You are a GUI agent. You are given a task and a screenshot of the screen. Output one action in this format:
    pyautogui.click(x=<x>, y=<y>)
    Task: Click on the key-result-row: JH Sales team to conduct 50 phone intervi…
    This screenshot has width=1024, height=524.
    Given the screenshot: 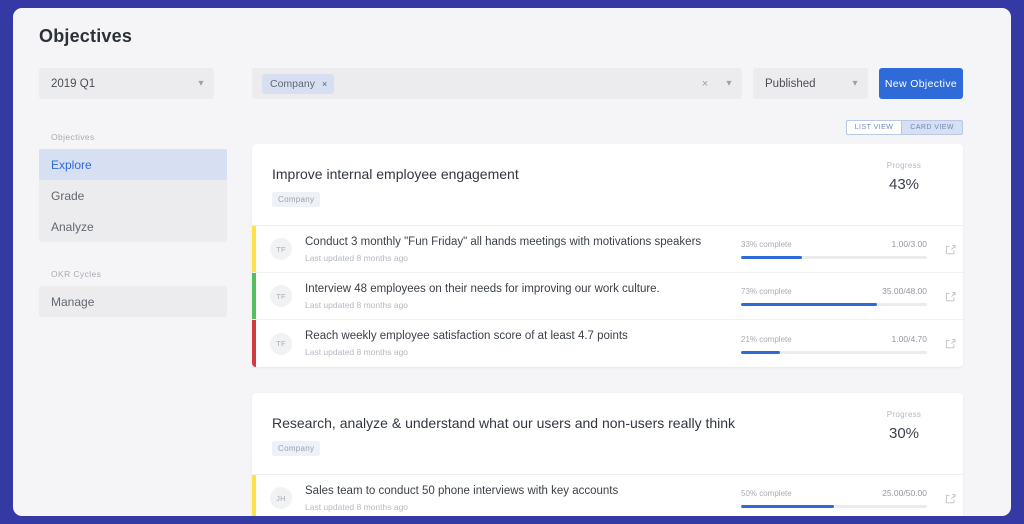 What is the action you would take?
    pyautogui.click(x=607, y=495)
    